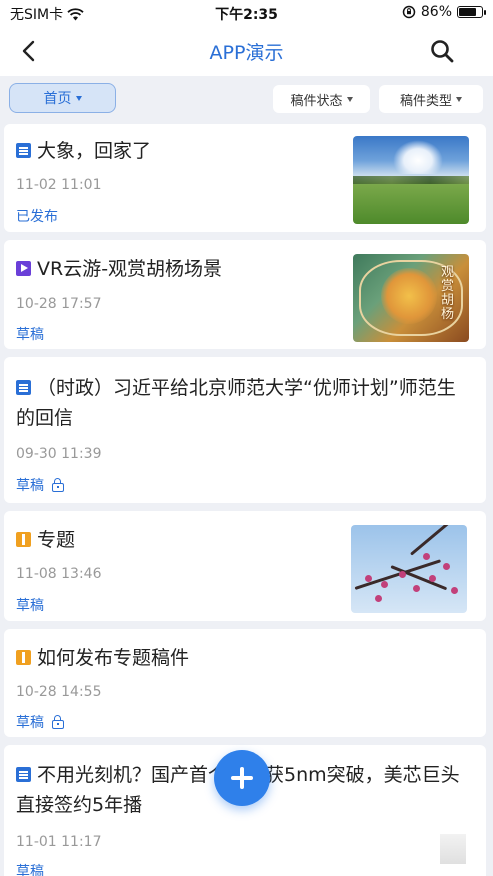 The width and height of the screenshot is (493, 876). I want to click on article-thumbnail: 观赏胡杨, so click(411, 298).